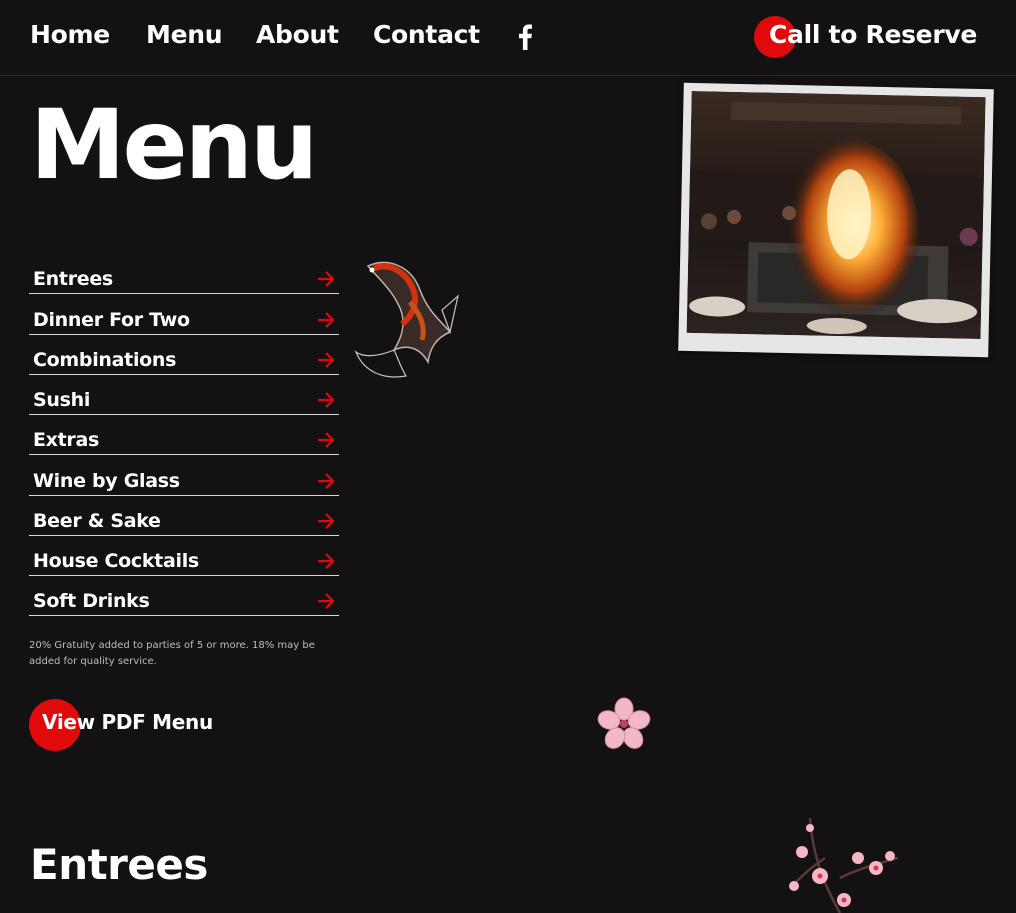 Image resolution: width=1016 pixels, height=913 pixels. Describe the element at coordinates (184, 395) in the screenshot. I see `menu-item-sushi: Sushi` at that location.